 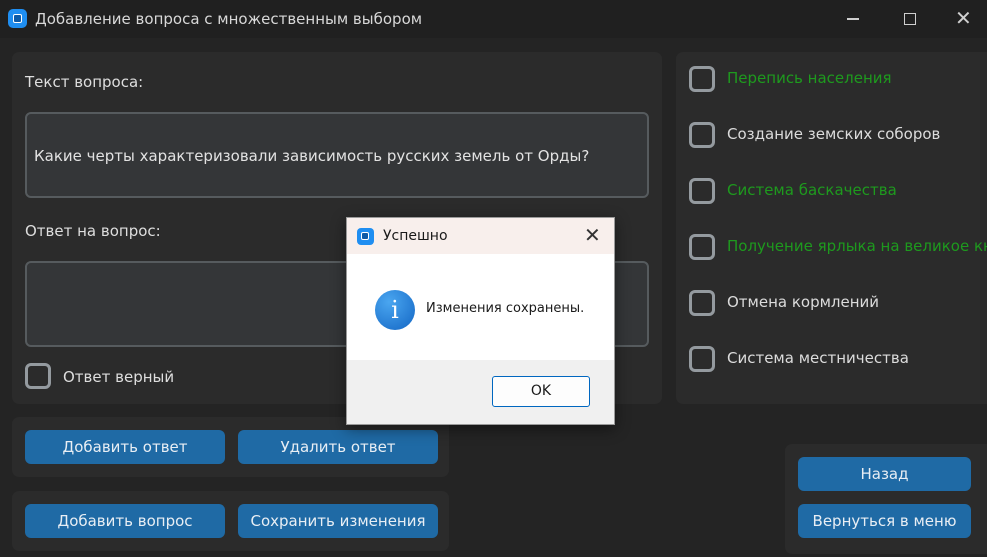 I want to click on option-label: Создание земских соборов, so click(x=834, y=134).